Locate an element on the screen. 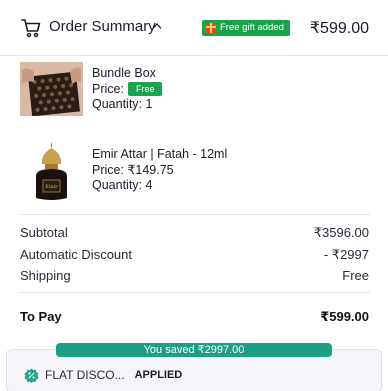 The height and width of the screenshot is (391, 388). item-price-row: Price: Free is located at coordinates (127, 89).